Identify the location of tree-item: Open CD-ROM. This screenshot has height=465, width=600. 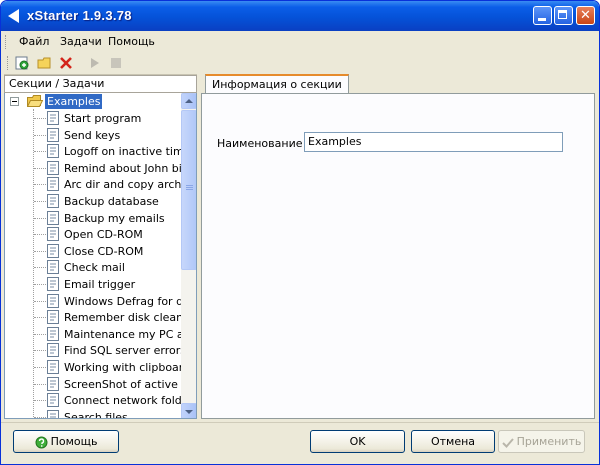
(93, 234).